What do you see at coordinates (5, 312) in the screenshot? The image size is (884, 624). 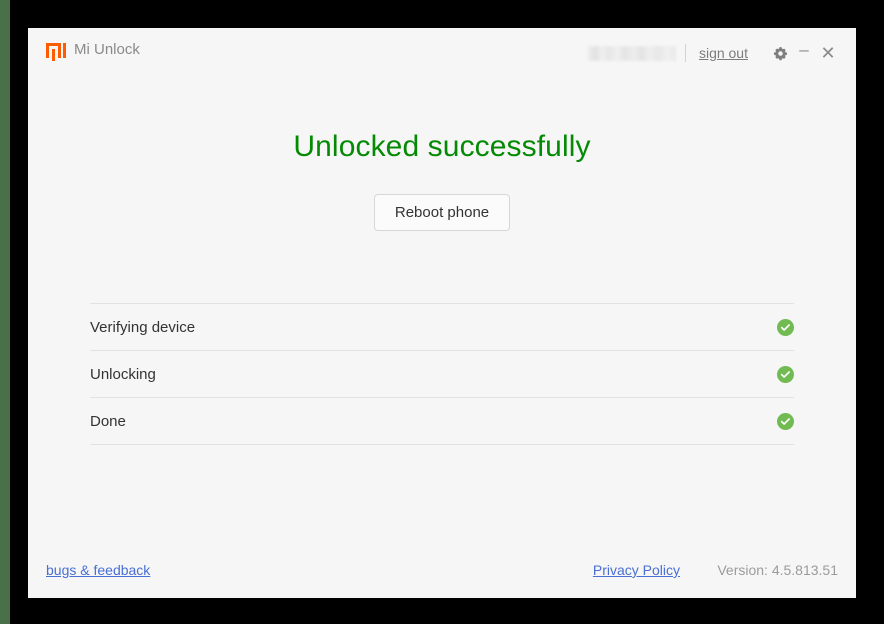 I see `desktop-background-strip` at bounding box center [5, 312].